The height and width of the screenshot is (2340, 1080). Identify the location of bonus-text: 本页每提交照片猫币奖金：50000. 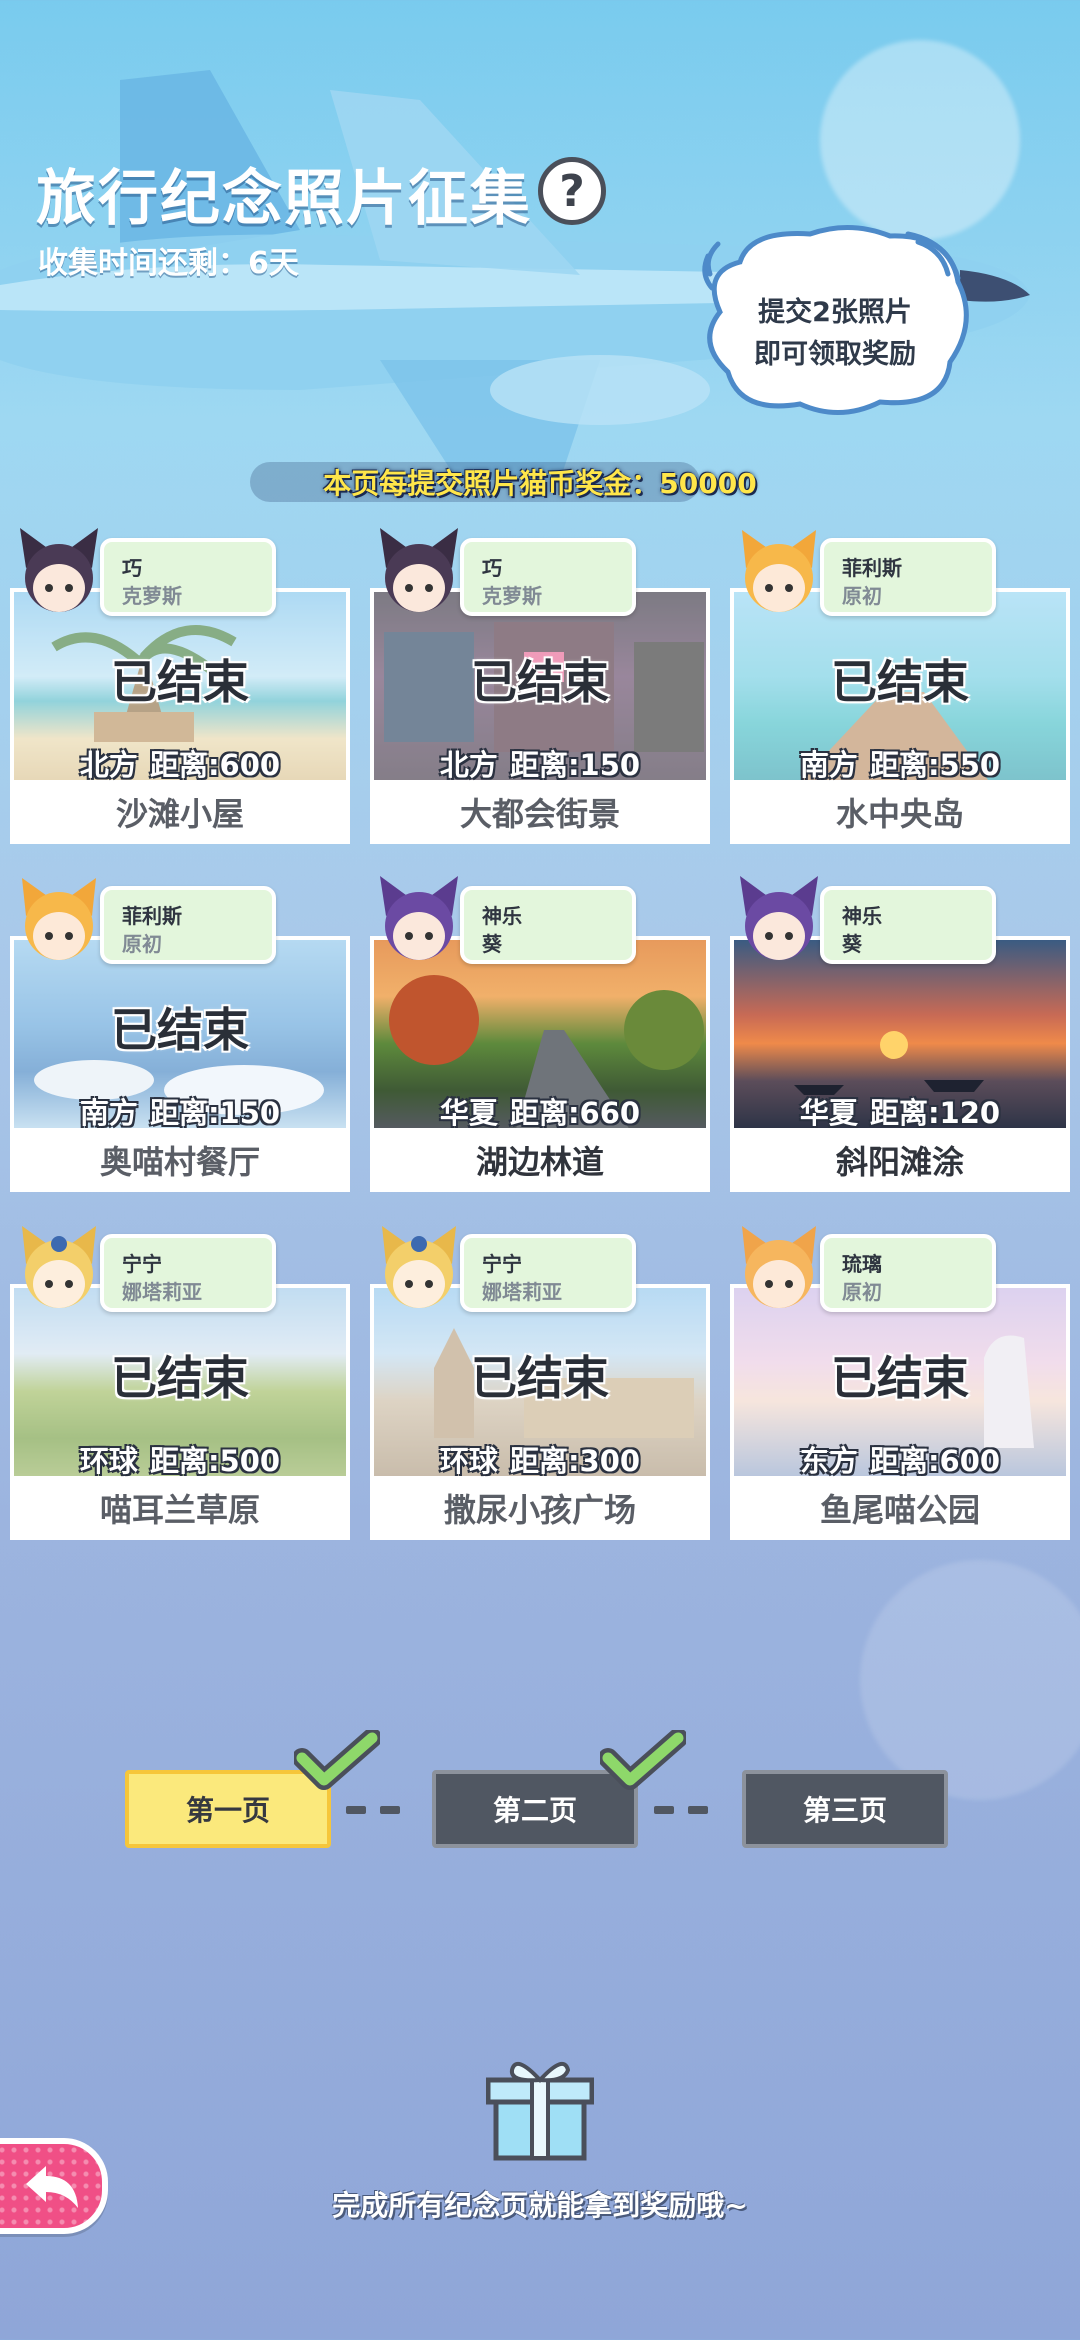
(540, 483).